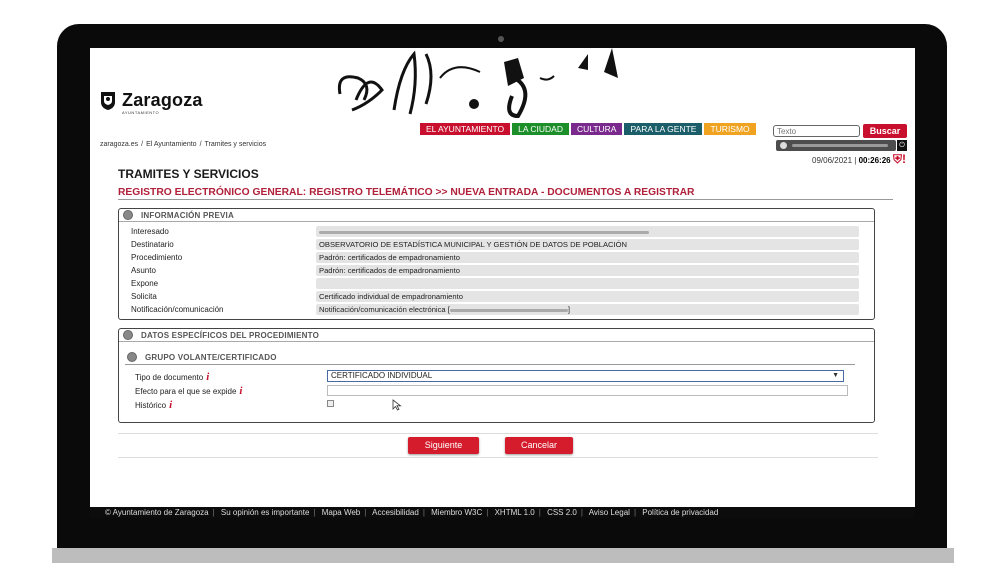 This screenshot has width=1000, height=563. Describe the element at coordinates (587, 309) in the screenshot. I see `field-value: Notificación/comunicación electrónica []` at that location.